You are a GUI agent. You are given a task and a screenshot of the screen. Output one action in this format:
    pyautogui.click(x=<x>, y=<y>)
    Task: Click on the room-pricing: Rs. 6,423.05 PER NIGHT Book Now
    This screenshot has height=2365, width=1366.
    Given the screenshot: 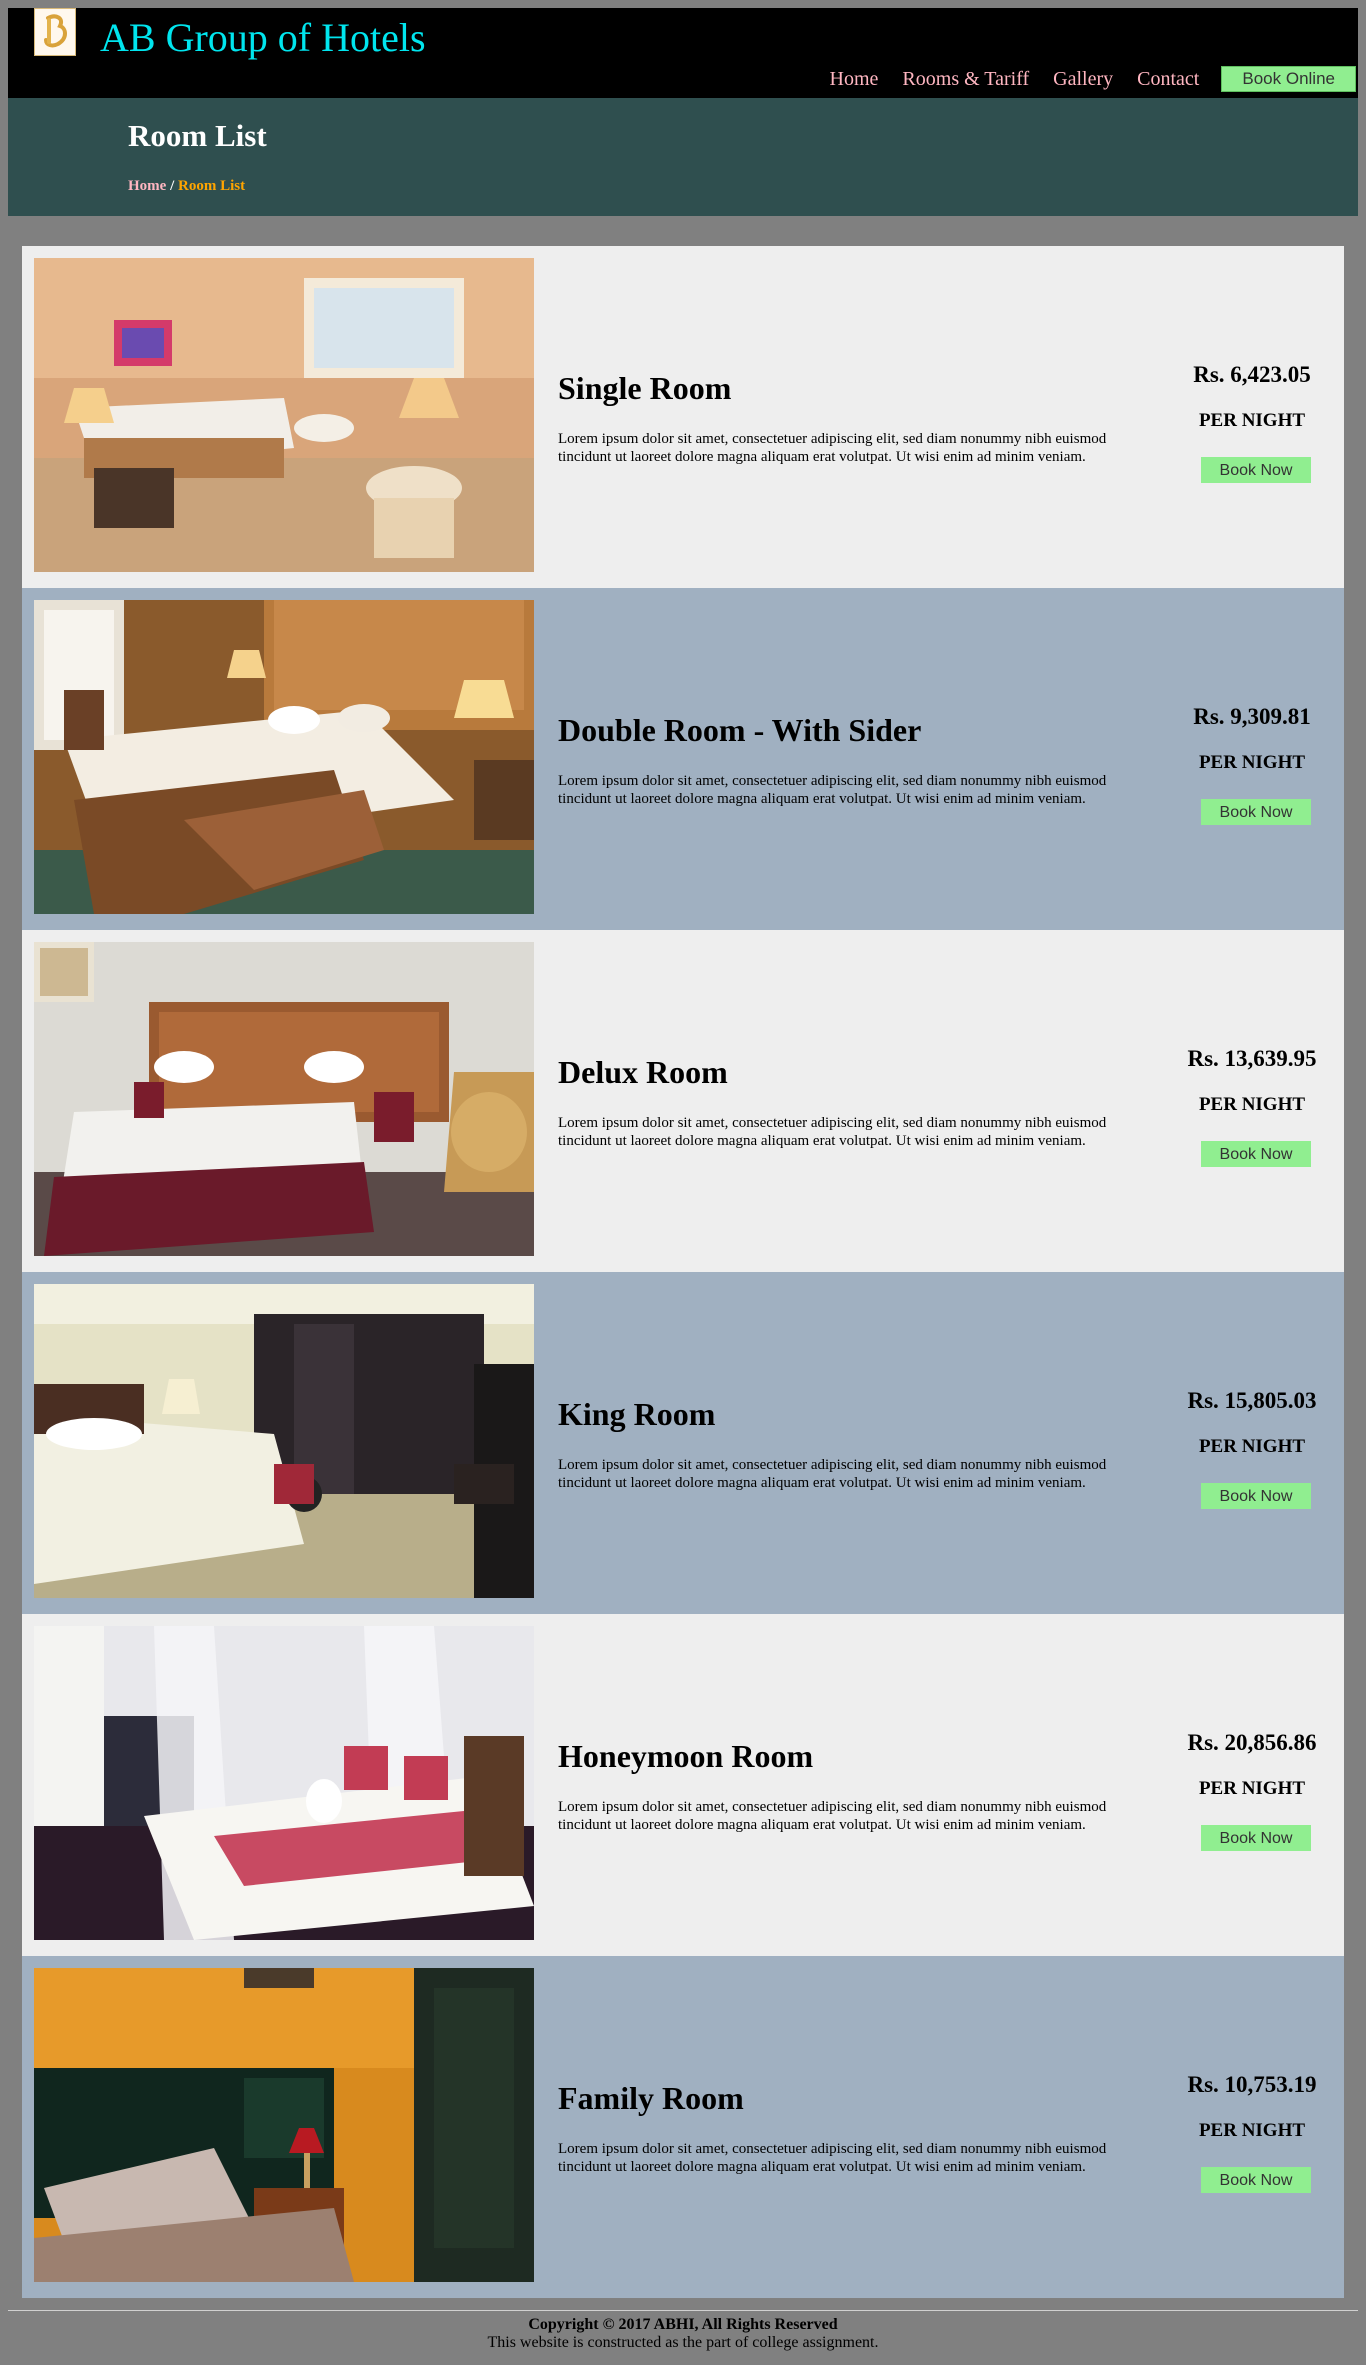 What is the action you would take?
    pyautogui.click(x=1252, y=417)
    